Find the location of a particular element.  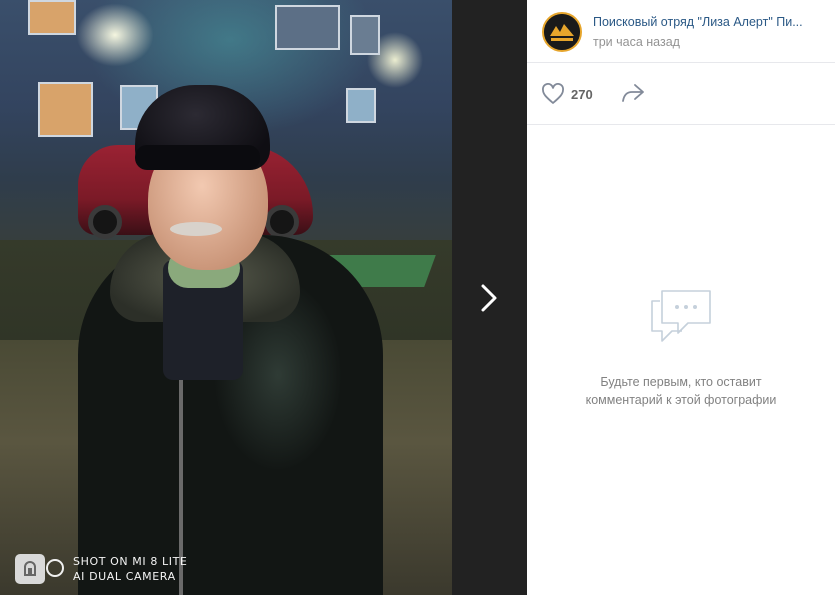

heart-icon is located at coordinates (553, 93).